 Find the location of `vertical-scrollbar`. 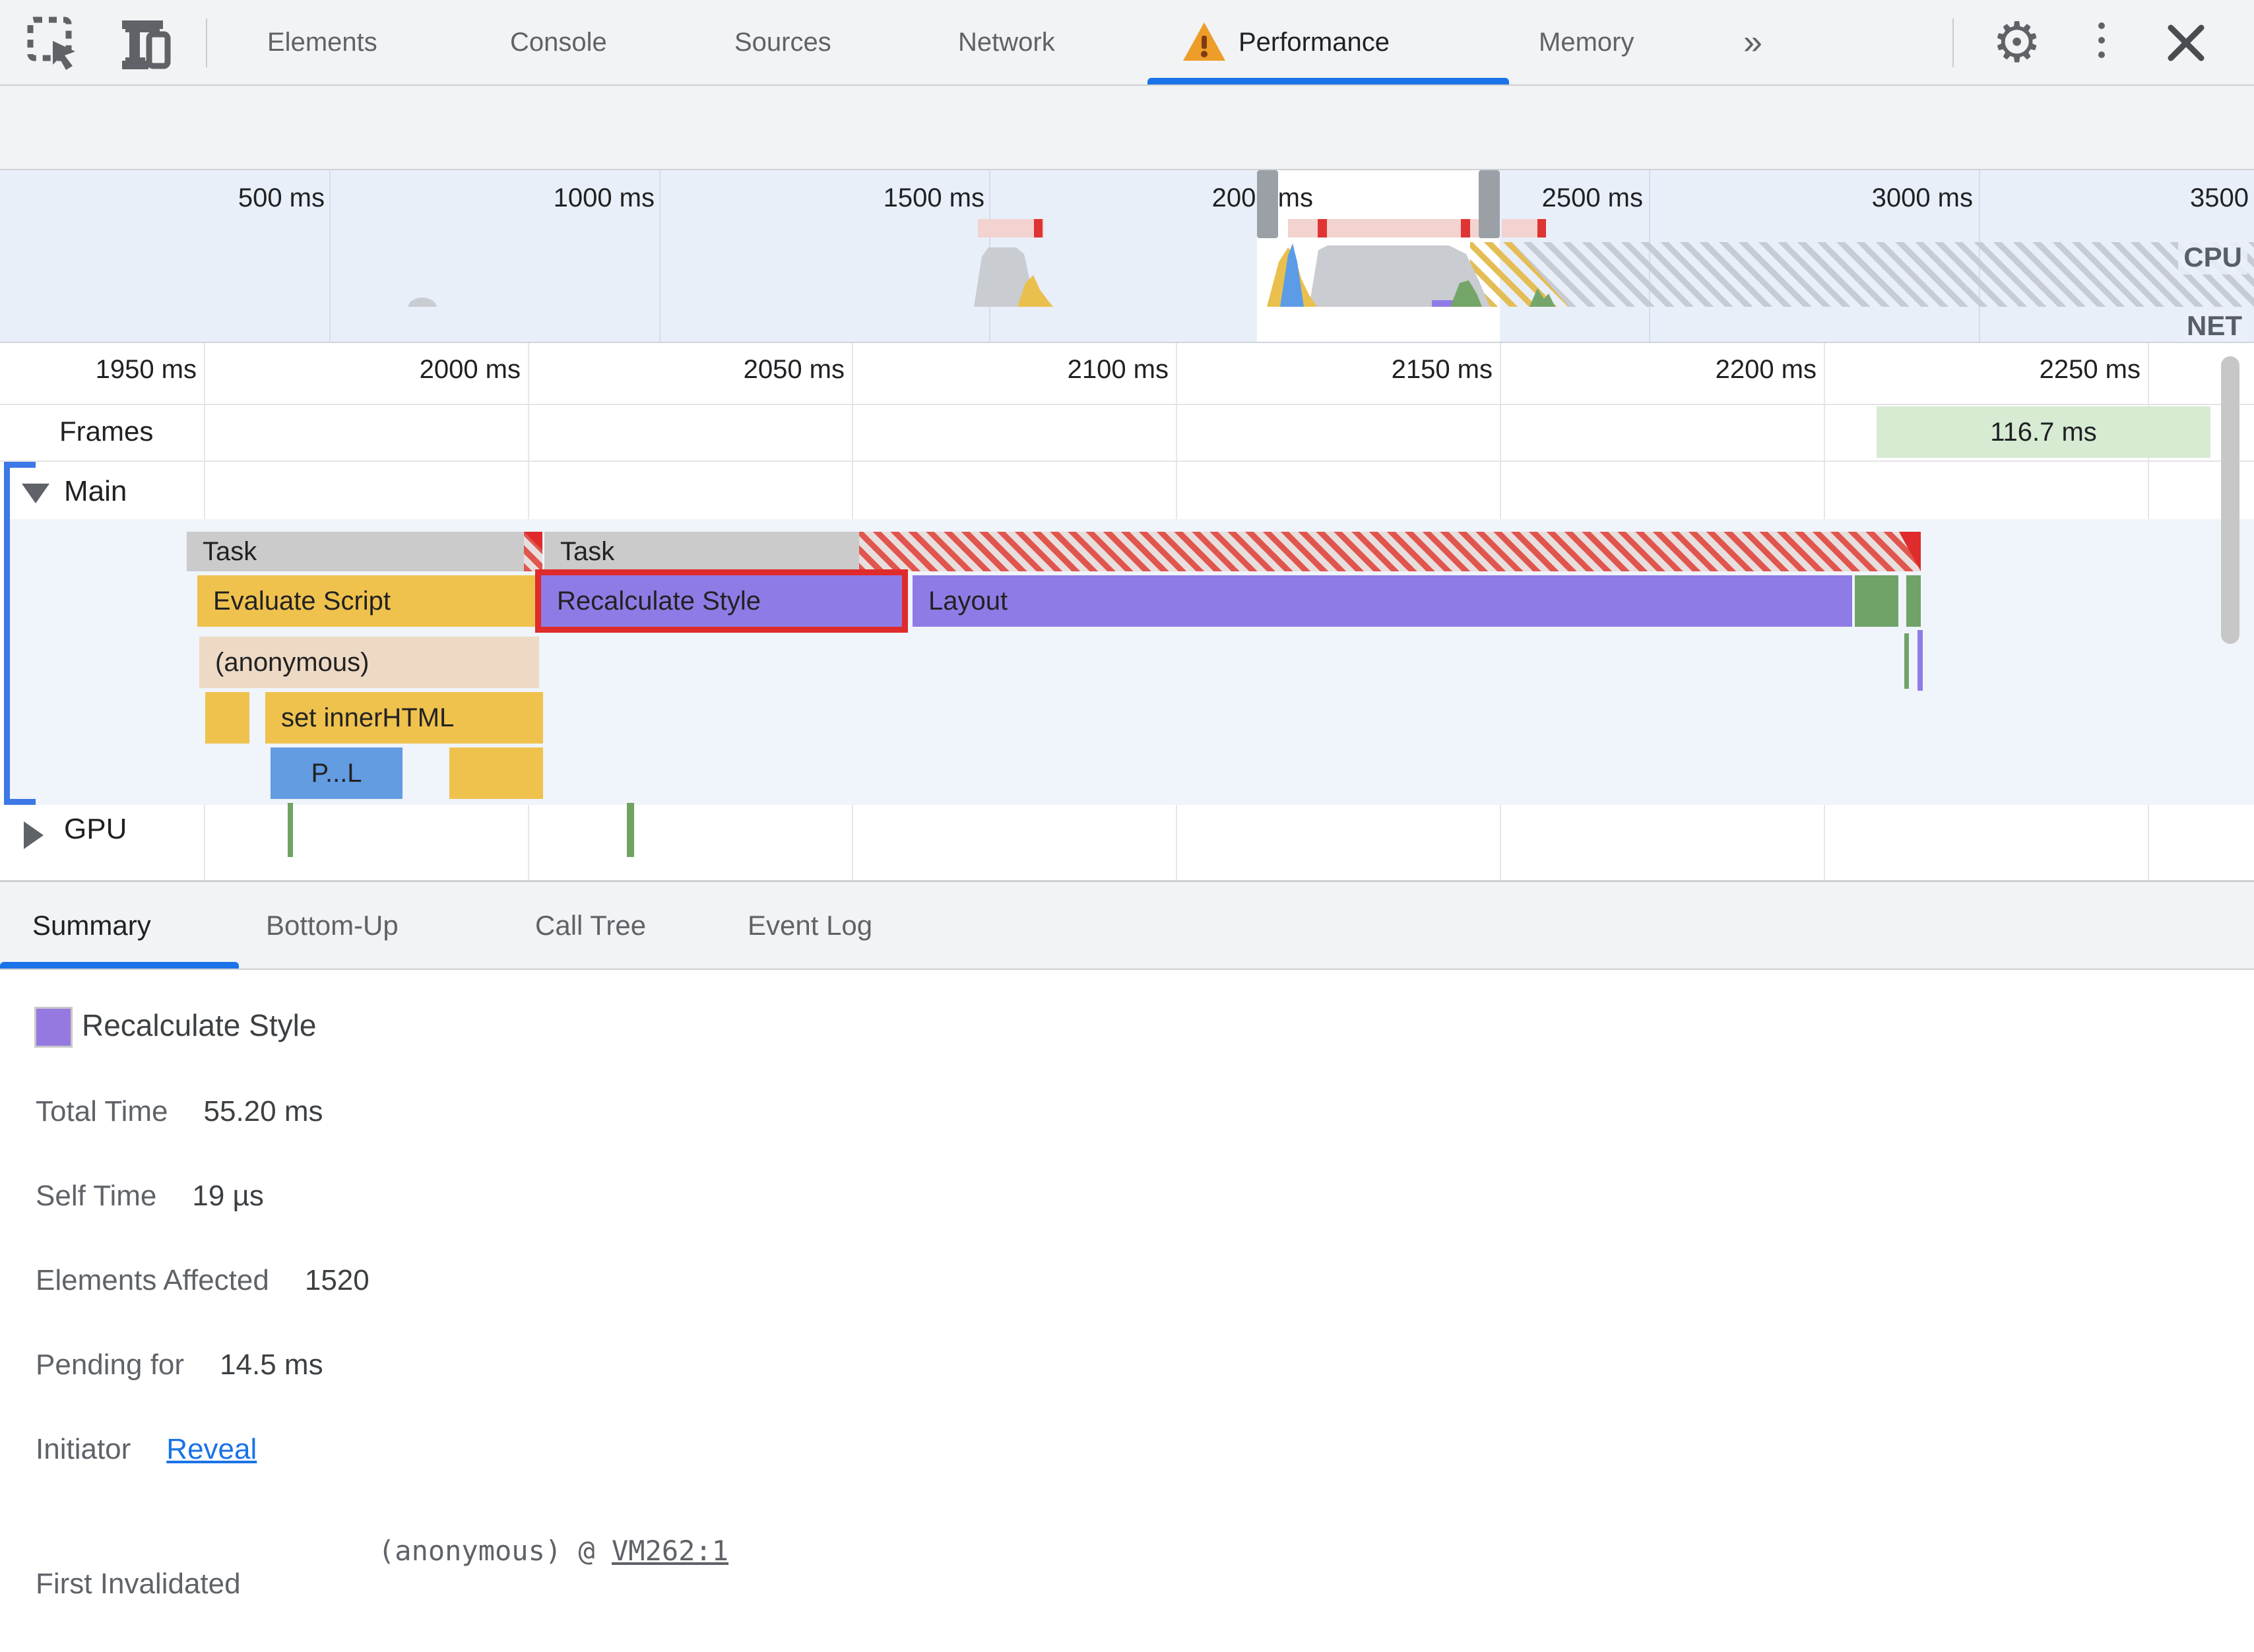

vertical-scrollbar is located at coordinates (2230, 500).